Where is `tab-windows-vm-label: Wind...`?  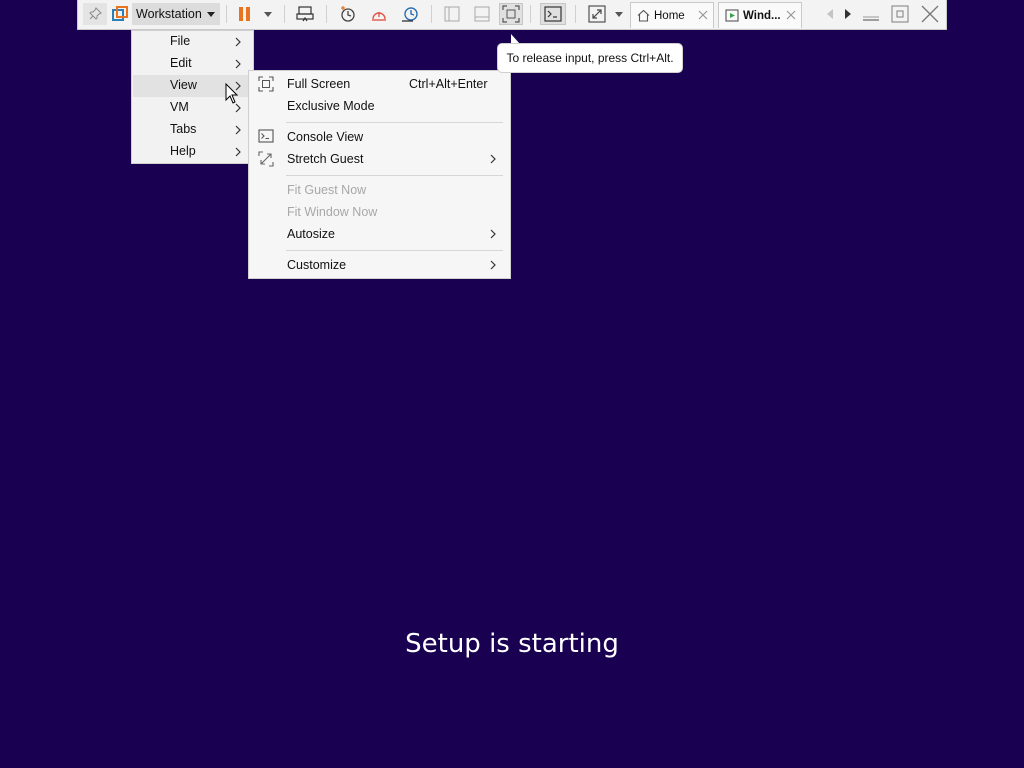
tab-windows-vm-label: Wind... is located at coordinates (762, 15).